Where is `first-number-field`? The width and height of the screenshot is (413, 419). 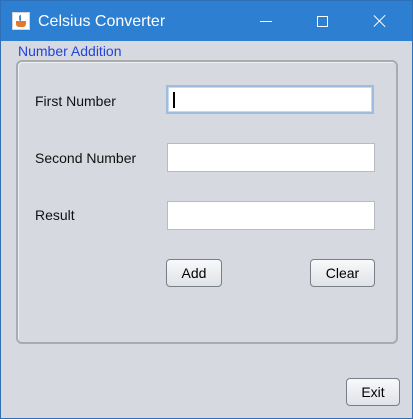 first-number-field is located at coordinates (270, 99).